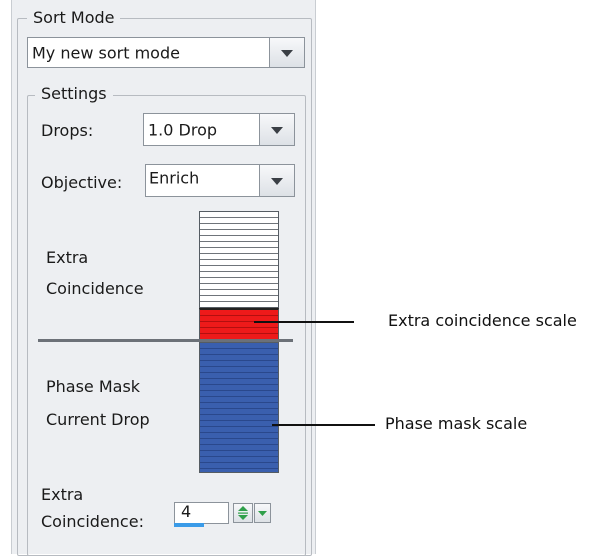  I want to click on objective-value: Enrich, so click(174, 178).